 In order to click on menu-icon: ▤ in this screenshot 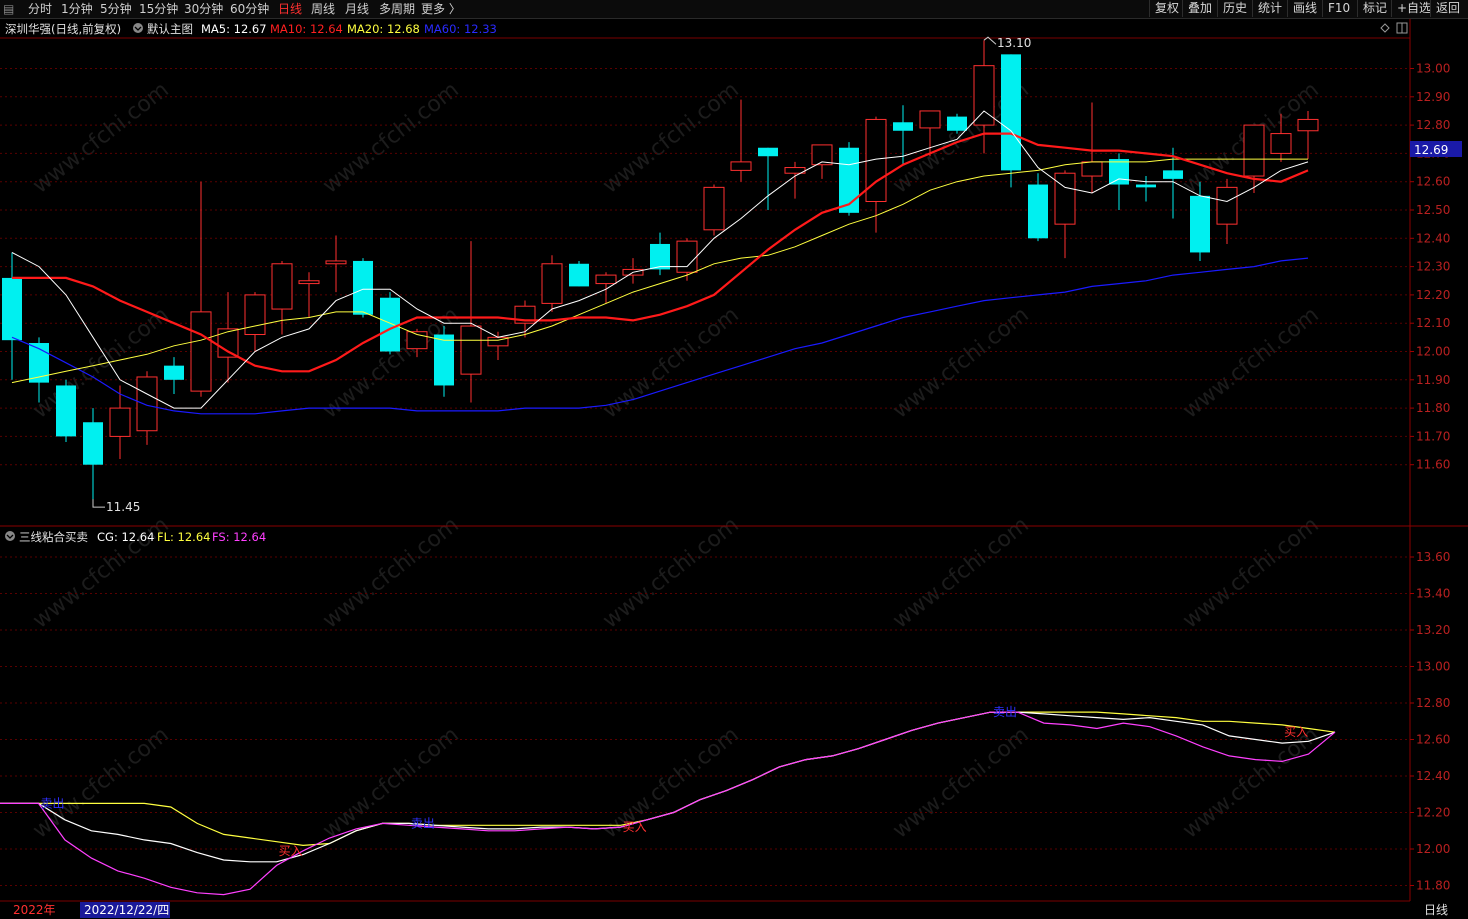, I will do `click(8, 9)`.